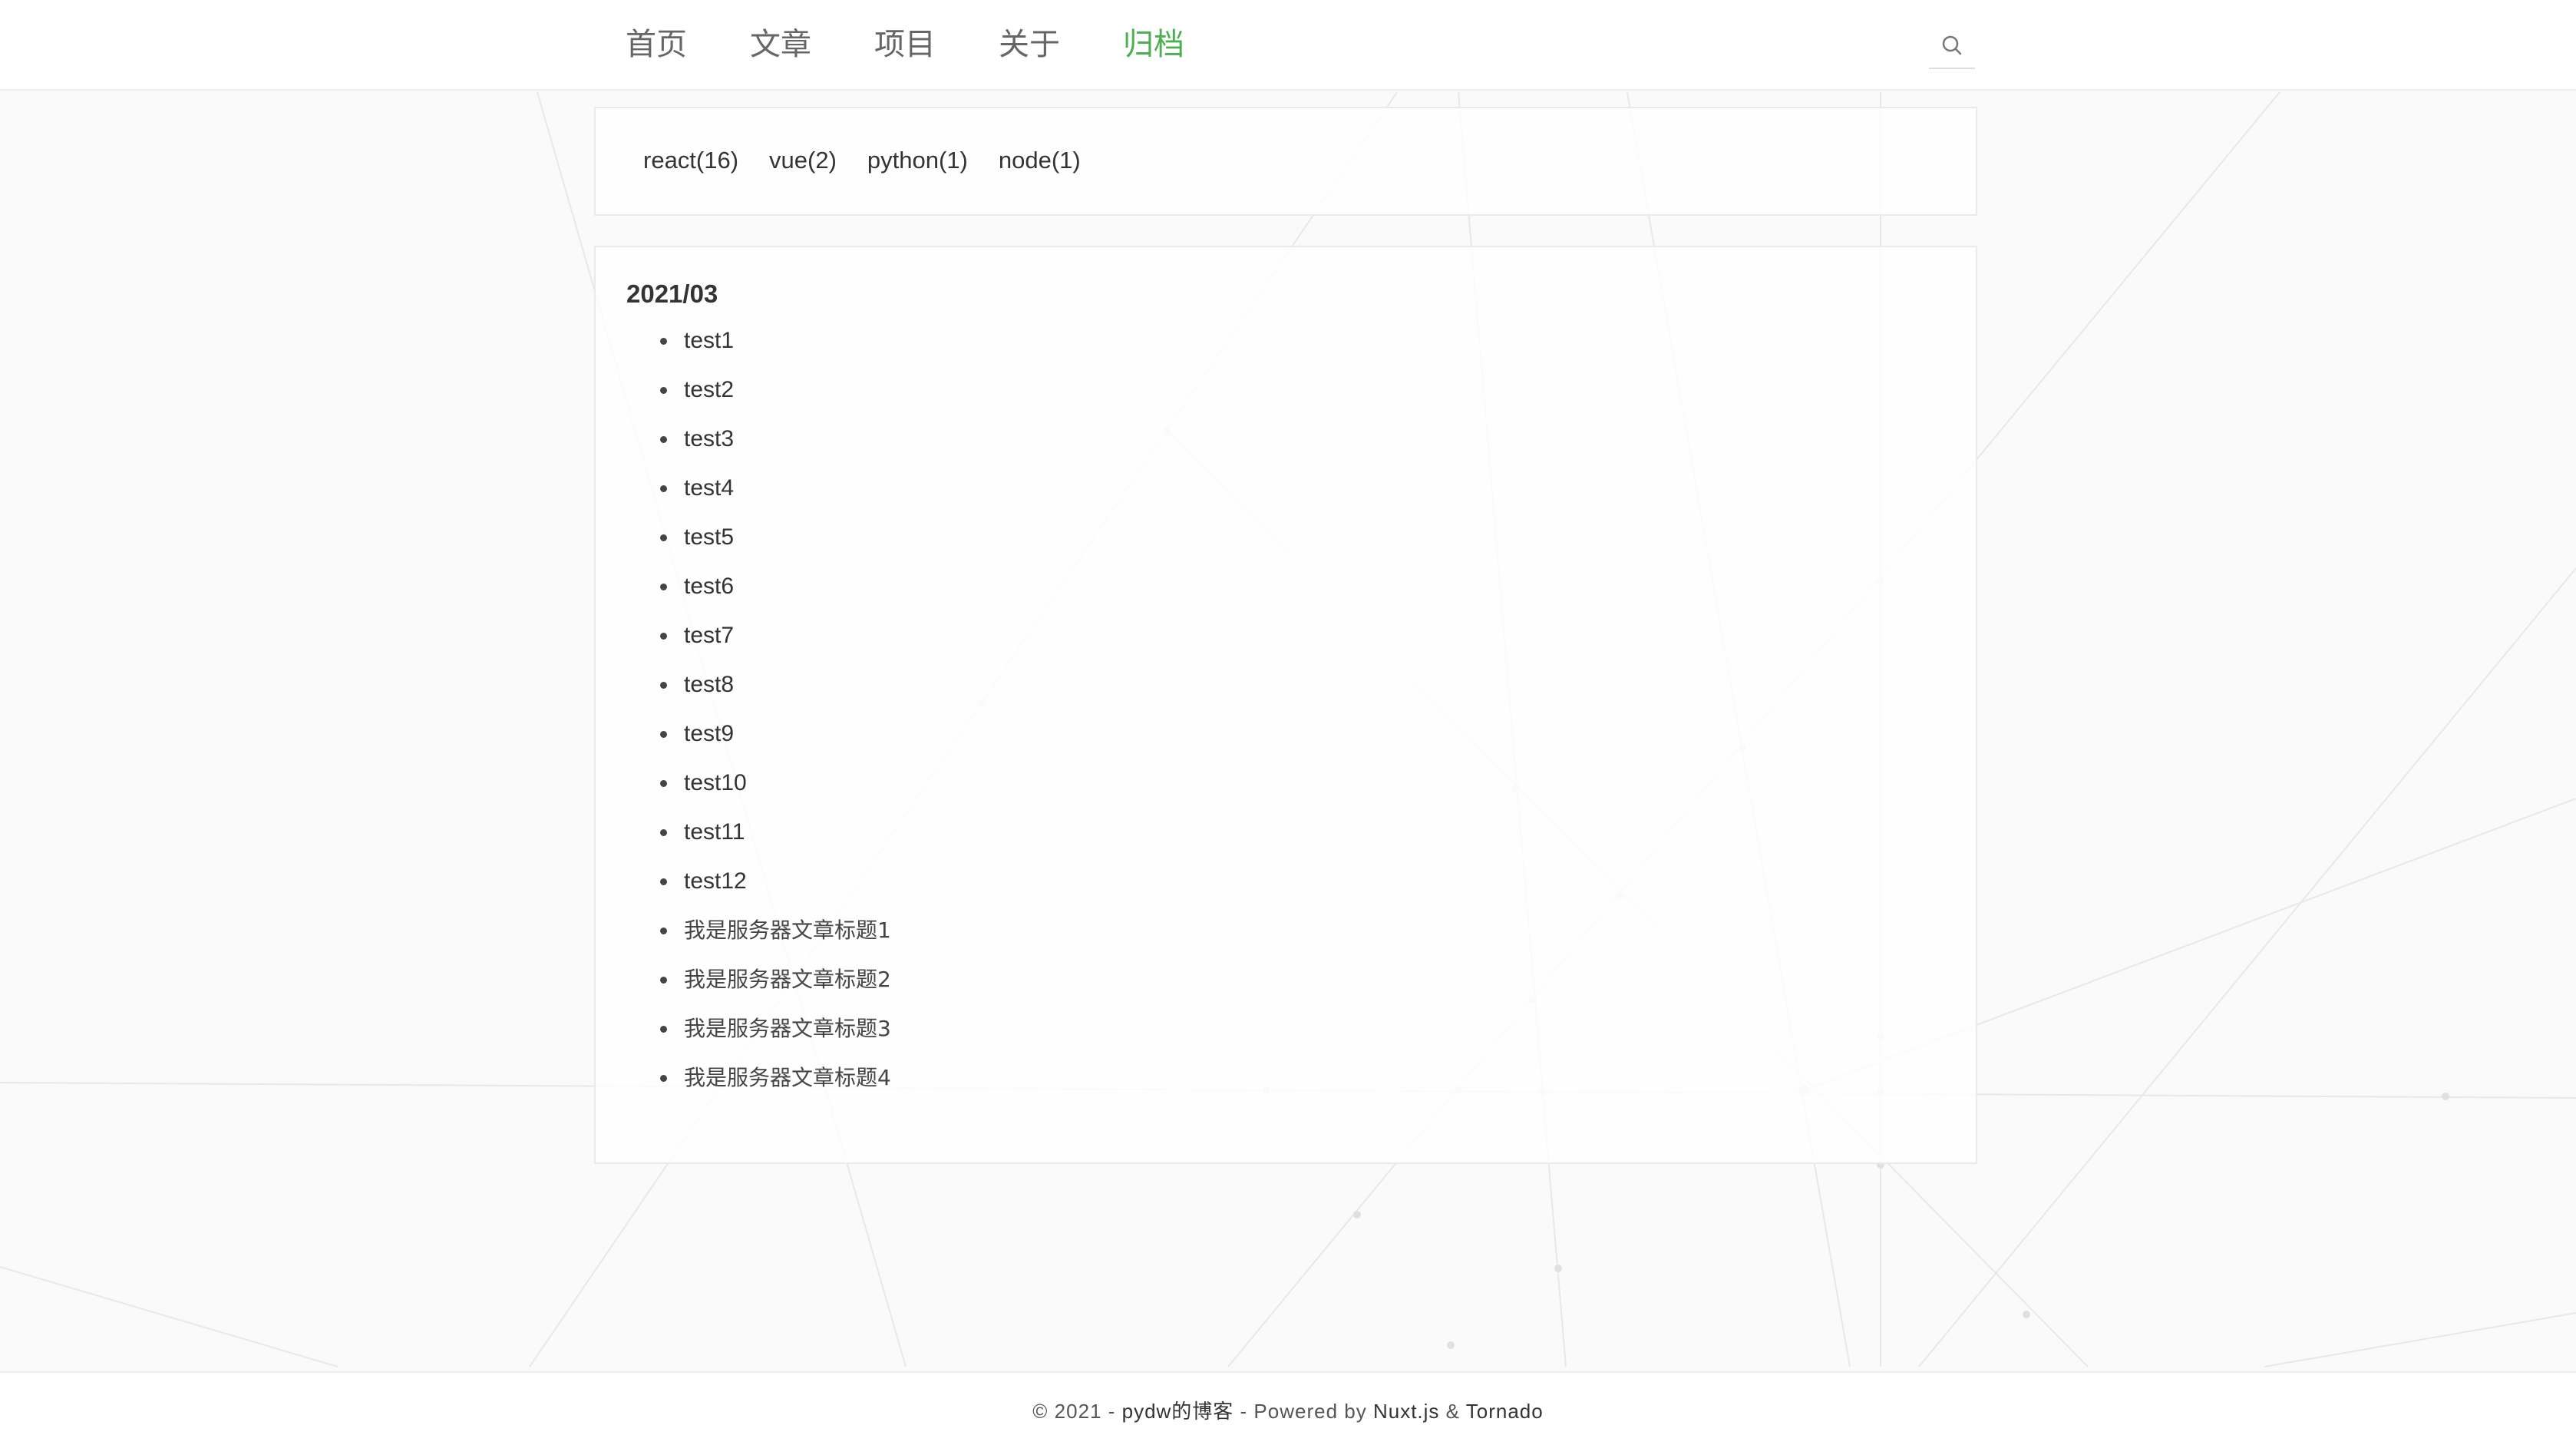  What do you see at coordinates (1077, 1411) in the screenshot?
I see `copyright-text: © 2021 -` at bounding box center [1077, 1411].